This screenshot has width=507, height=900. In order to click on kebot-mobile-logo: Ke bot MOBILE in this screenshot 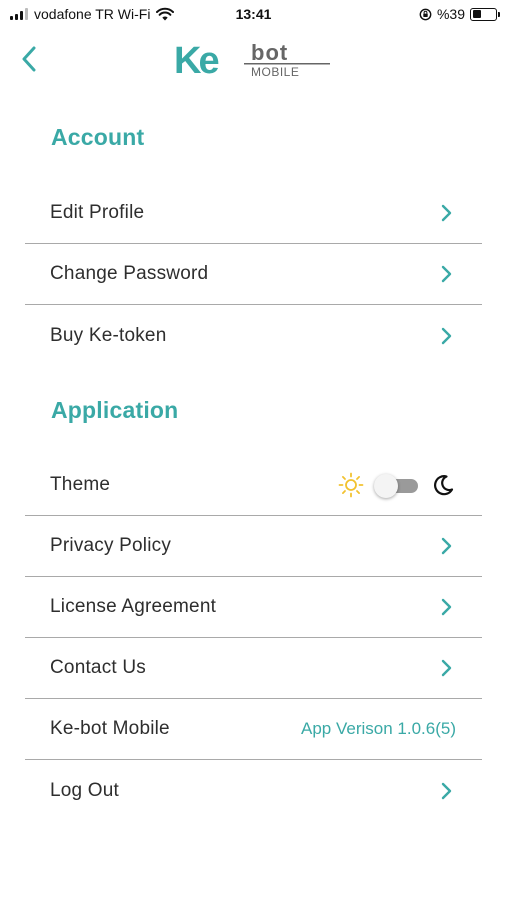, I will do `click(252, 60)`.